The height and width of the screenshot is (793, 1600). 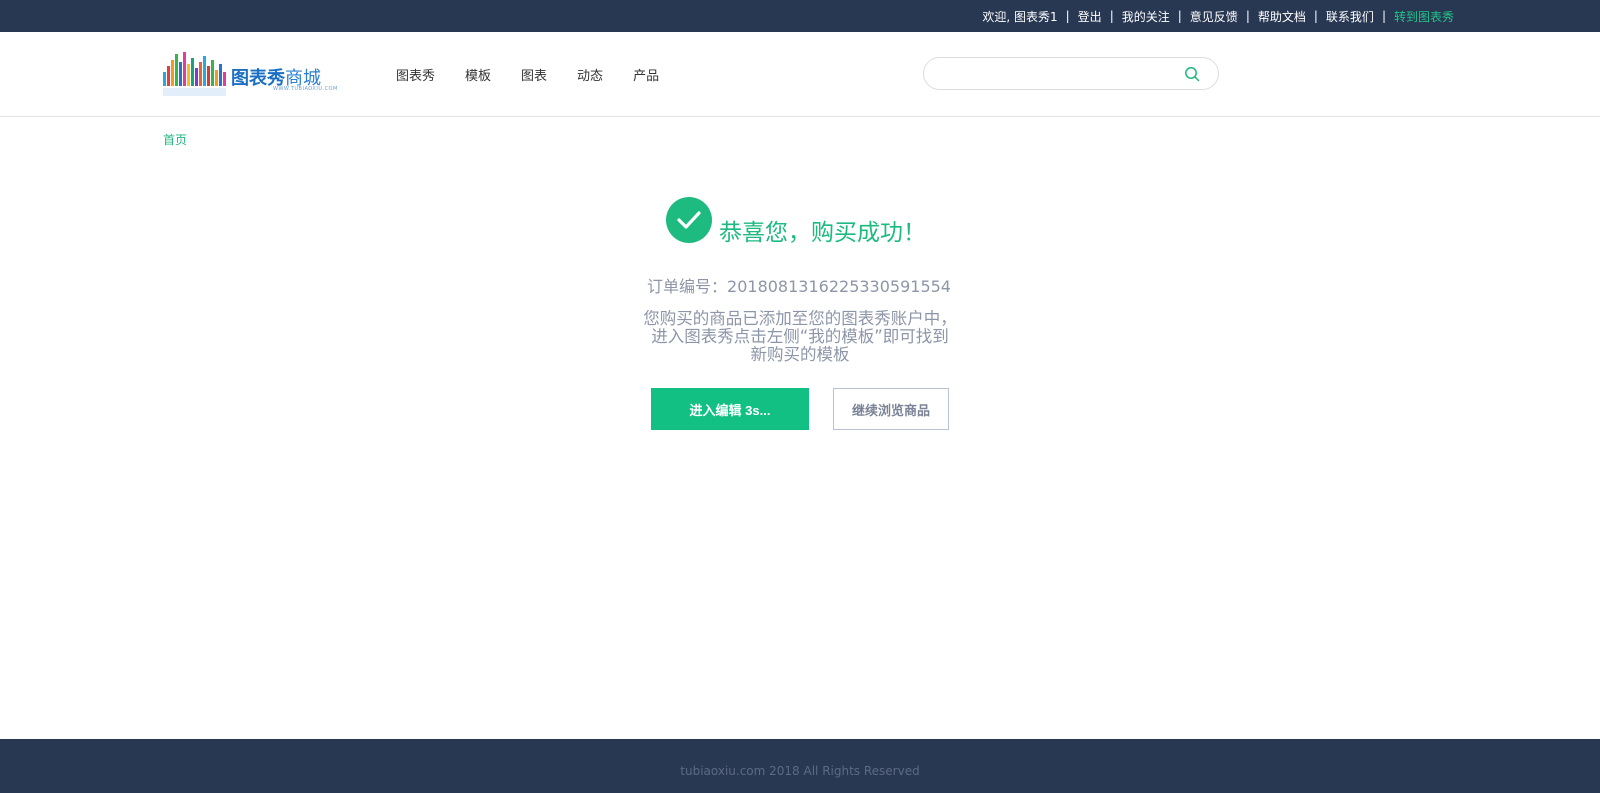 What do you see at coordinates (194, 74) in the screenshot?
I see `logo-bars-icon` at bounding box center [194, 74].